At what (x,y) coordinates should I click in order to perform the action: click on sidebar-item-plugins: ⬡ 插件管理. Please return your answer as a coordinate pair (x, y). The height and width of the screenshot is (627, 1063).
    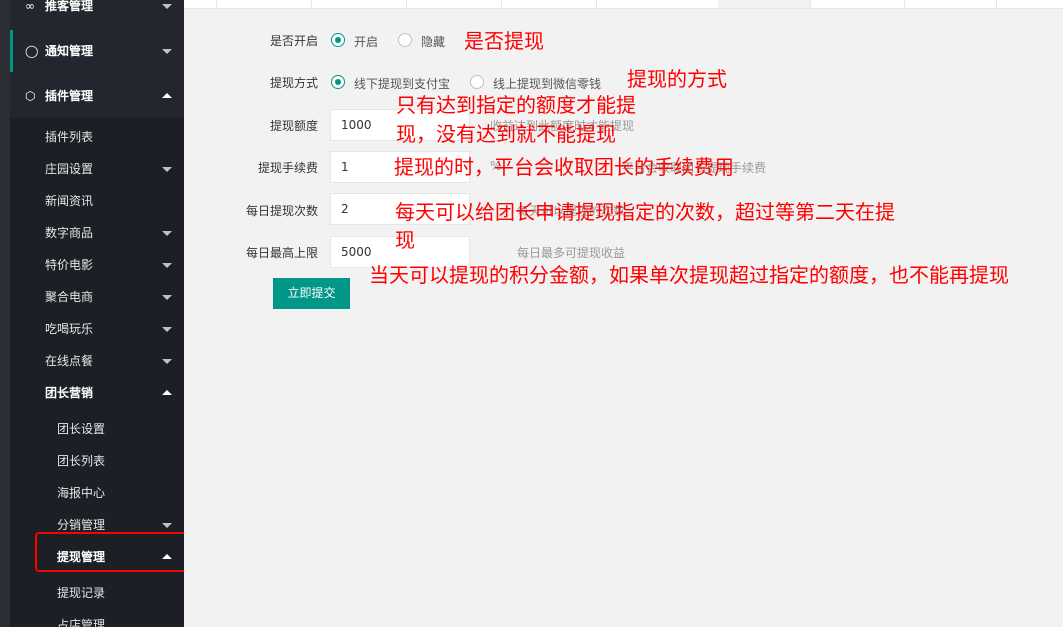
    Looking at the image, I should click on (97, 96).